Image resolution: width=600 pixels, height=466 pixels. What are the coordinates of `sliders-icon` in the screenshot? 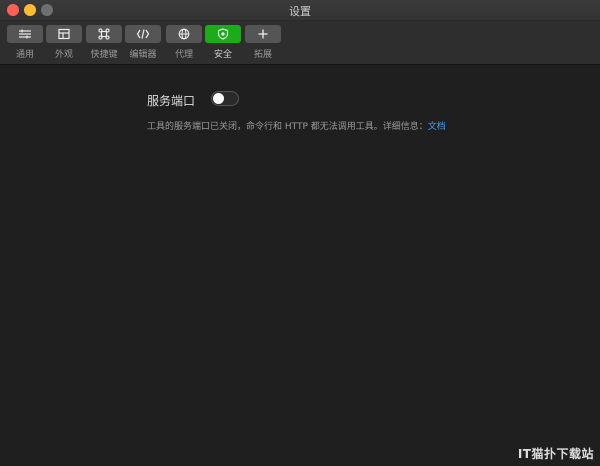 It's located at (25, 34).